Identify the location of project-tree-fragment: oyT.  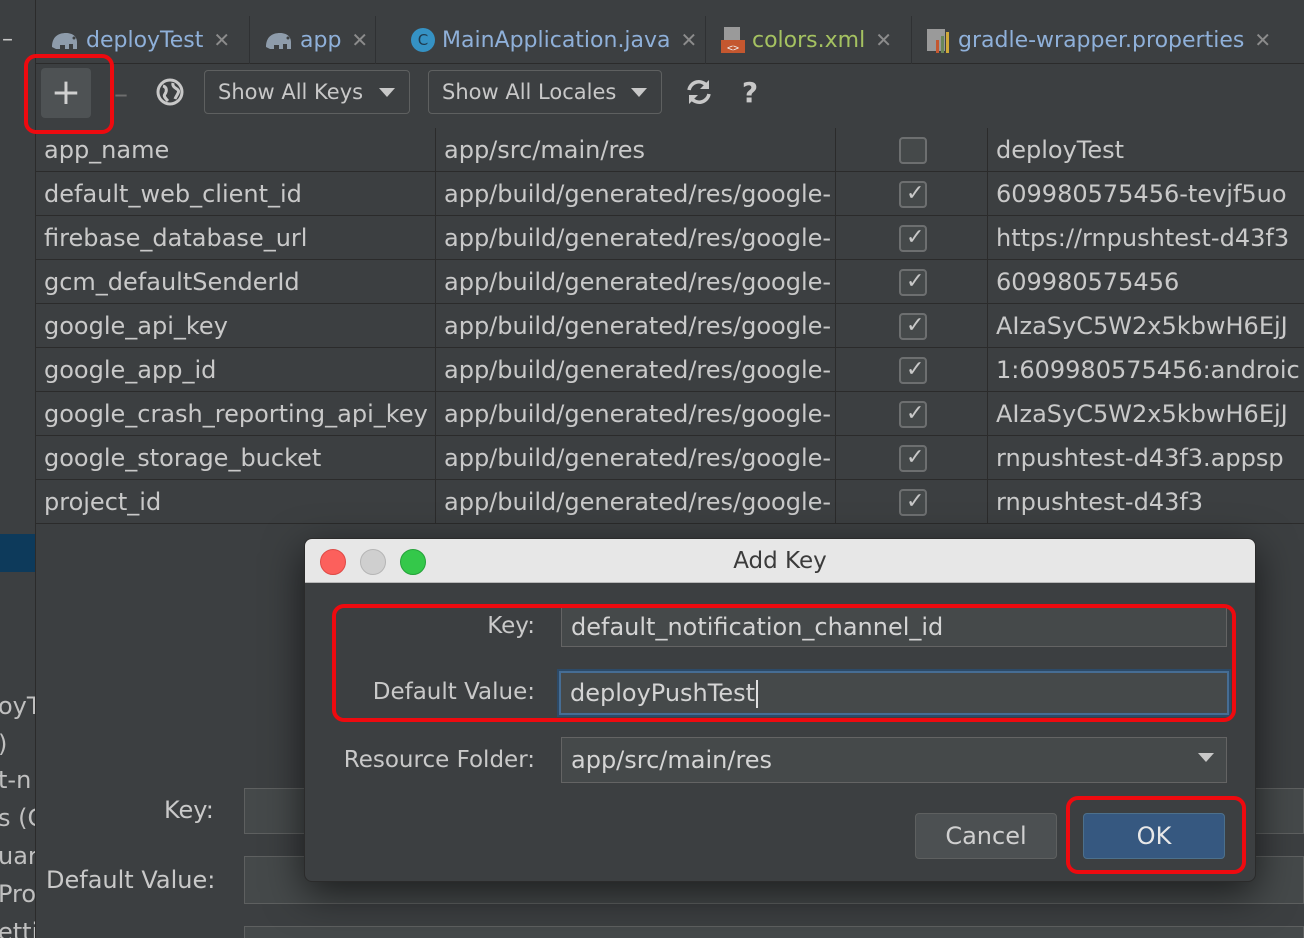
(17, 706).